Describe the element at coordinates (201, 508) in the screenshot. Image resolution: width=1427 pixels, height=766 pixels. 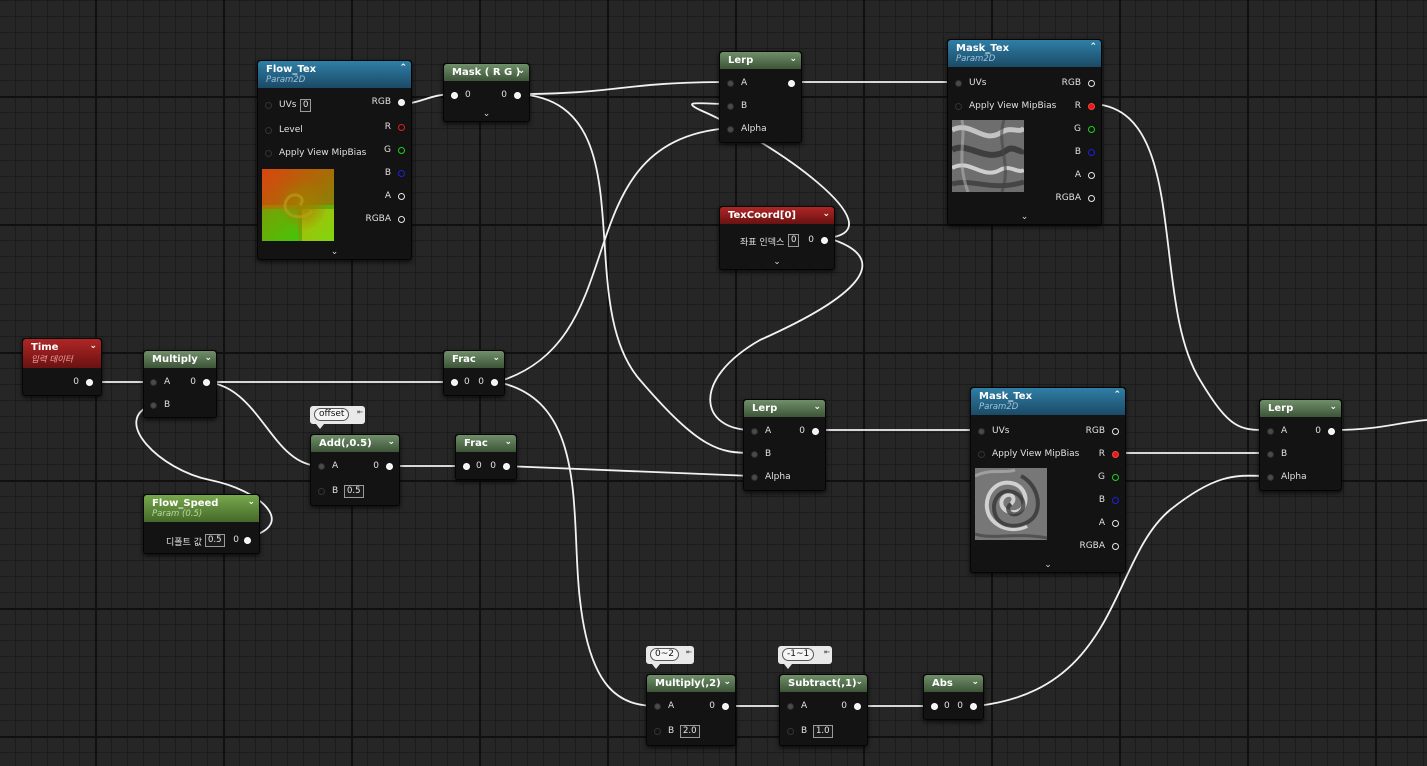
I see `flow-speed-node-header: Flow_Speed Param (0.5) ⌄` at that location.